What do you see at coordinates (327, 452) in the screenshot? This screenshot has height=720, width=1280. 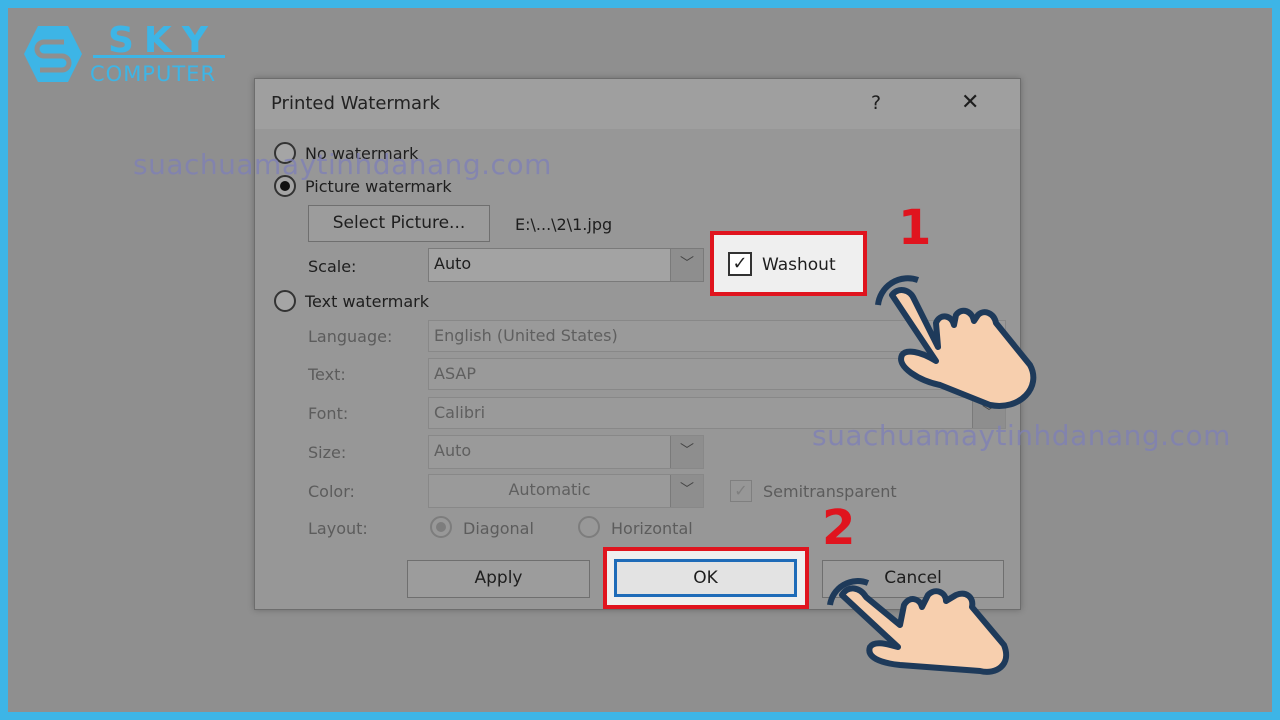 I see `size-label: Size:` at bounding box center [327, 452].